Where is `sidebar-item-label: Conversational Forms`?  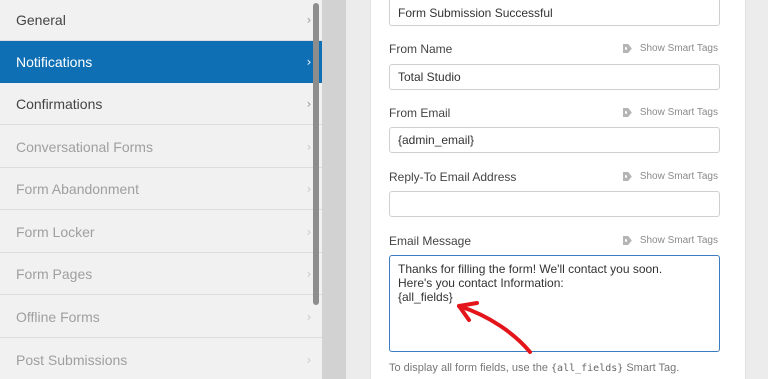 sidebar-item-label: Conversational Forms is located at coordinates (84, 146).